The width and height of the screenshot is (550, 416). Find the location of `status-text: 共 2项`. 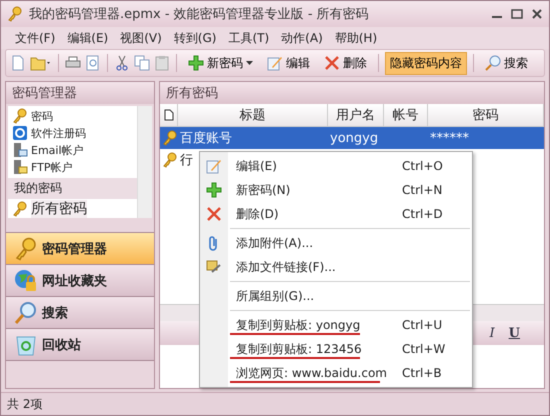

status-text: 共 2项 is located at coordinates (24, 404).